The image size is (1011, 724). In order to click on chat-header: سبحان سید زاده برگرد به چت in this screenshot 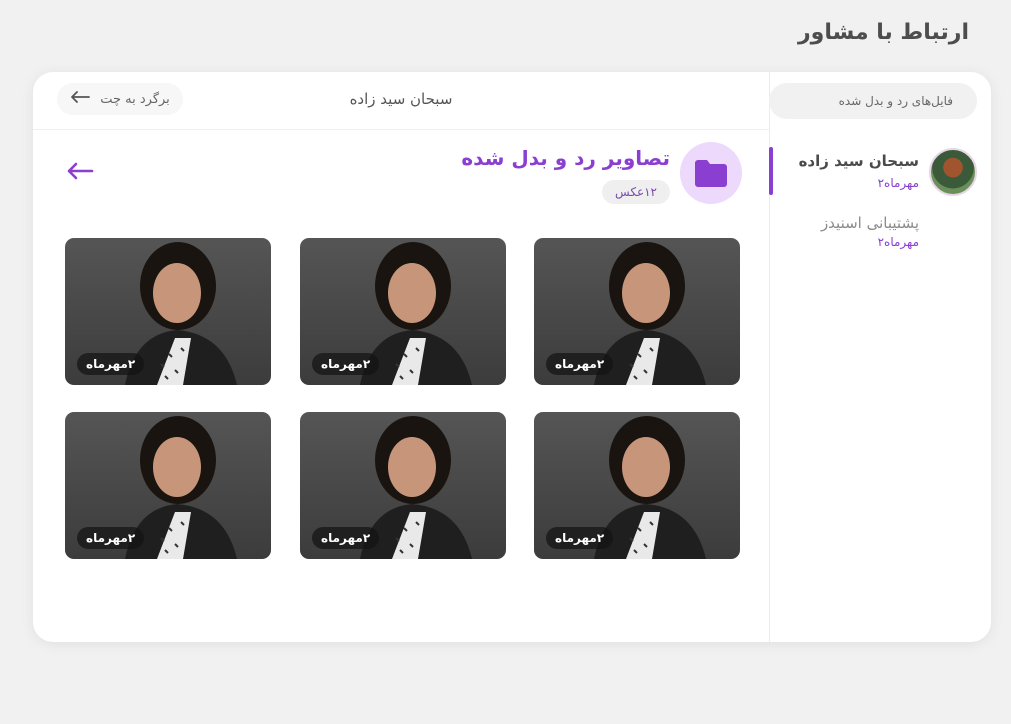, I will do `click(401, 101)`.